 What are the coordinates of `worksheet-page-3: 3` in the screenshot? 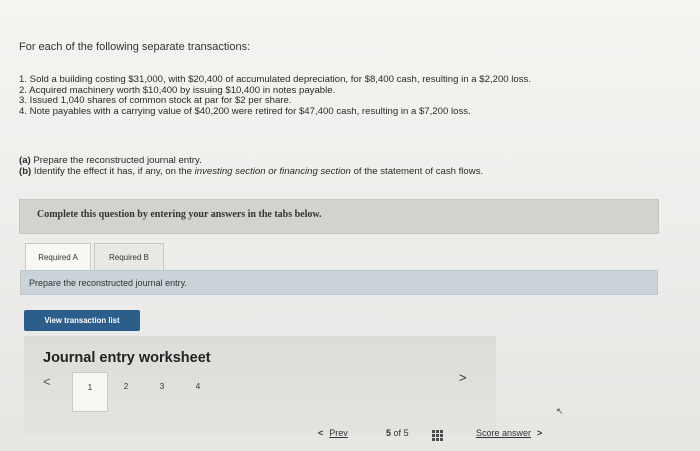 It's located at (162, 385).